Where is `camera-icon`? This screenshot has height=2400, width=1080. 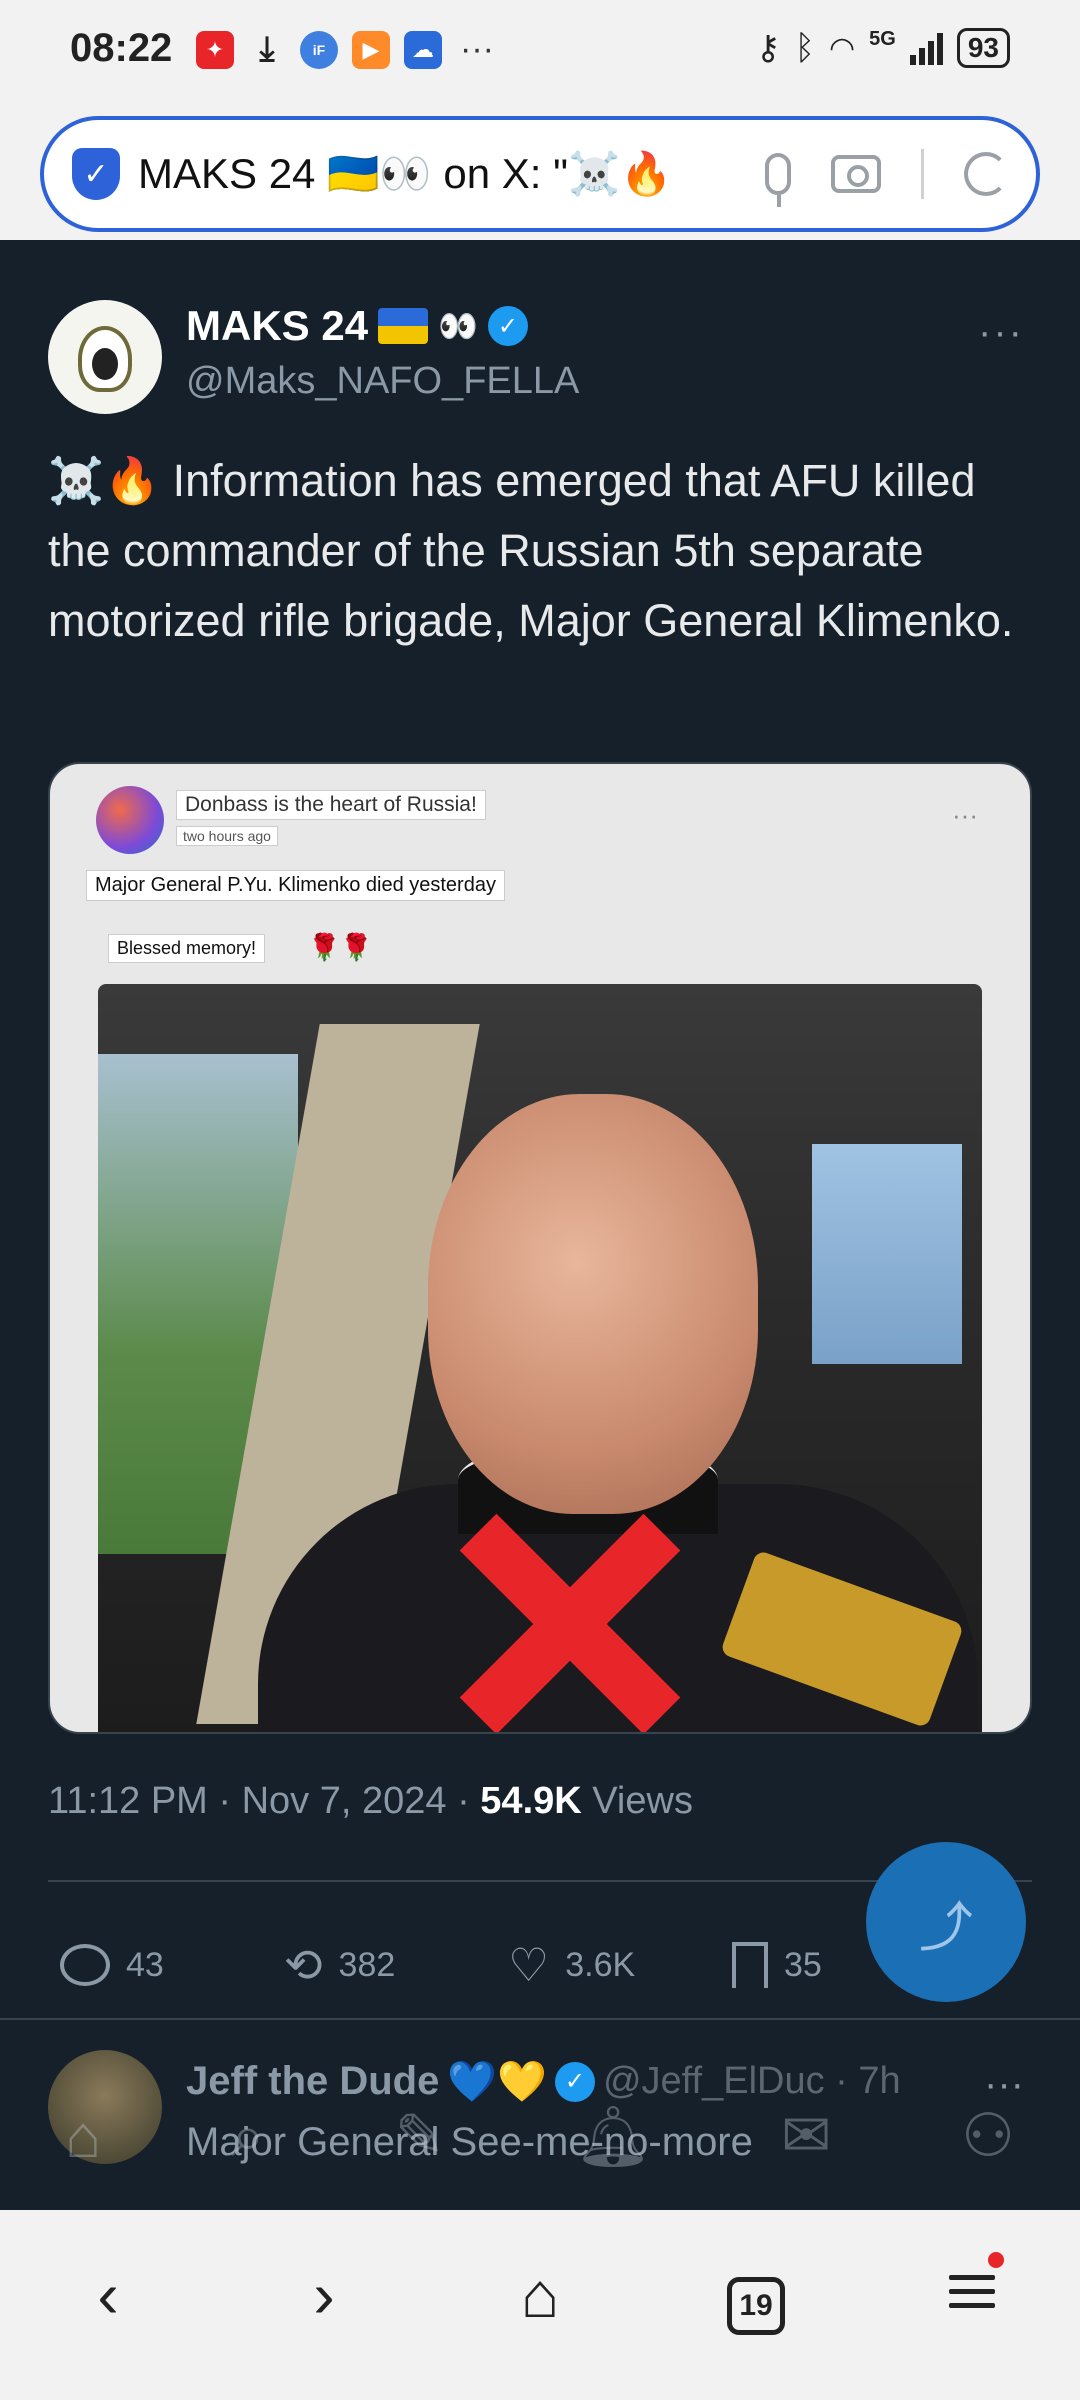
camera-icon is located at coordinates (856, 174).